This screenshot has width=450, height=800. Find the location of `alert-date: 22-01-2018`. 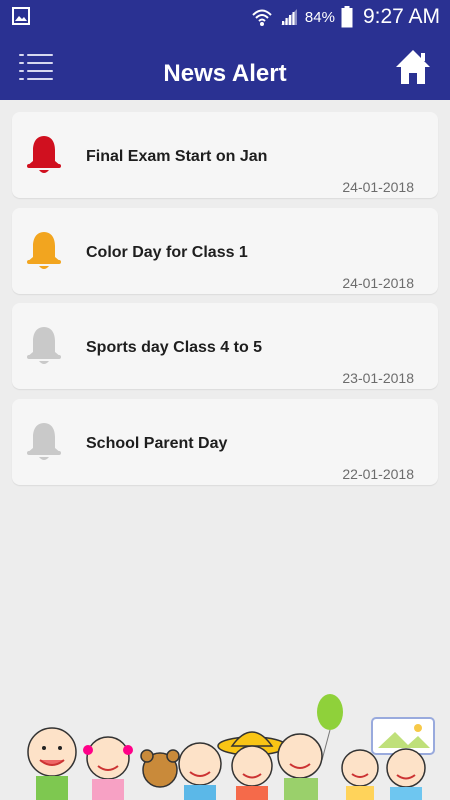

alert-date: 22-01-2018 is located at coordinates (378, 473).